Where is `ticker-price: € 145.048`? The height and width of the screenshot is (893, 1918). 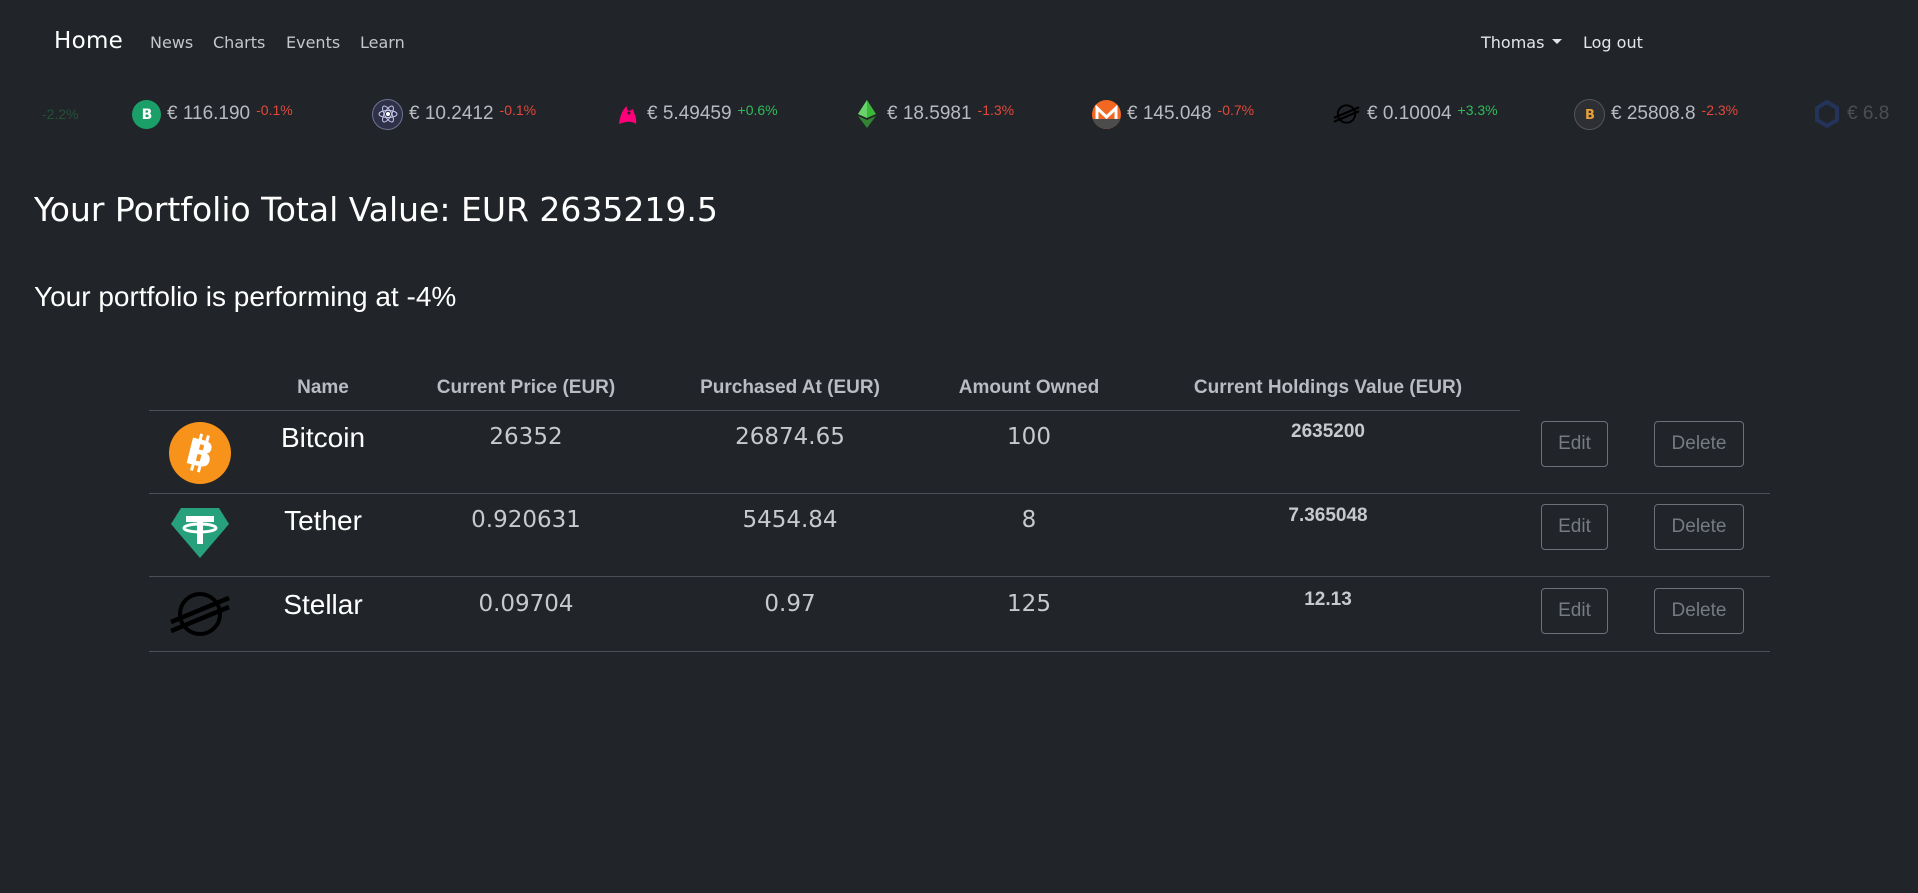
ticker-price: € 145.048 is located at coordinates (1169, 113).